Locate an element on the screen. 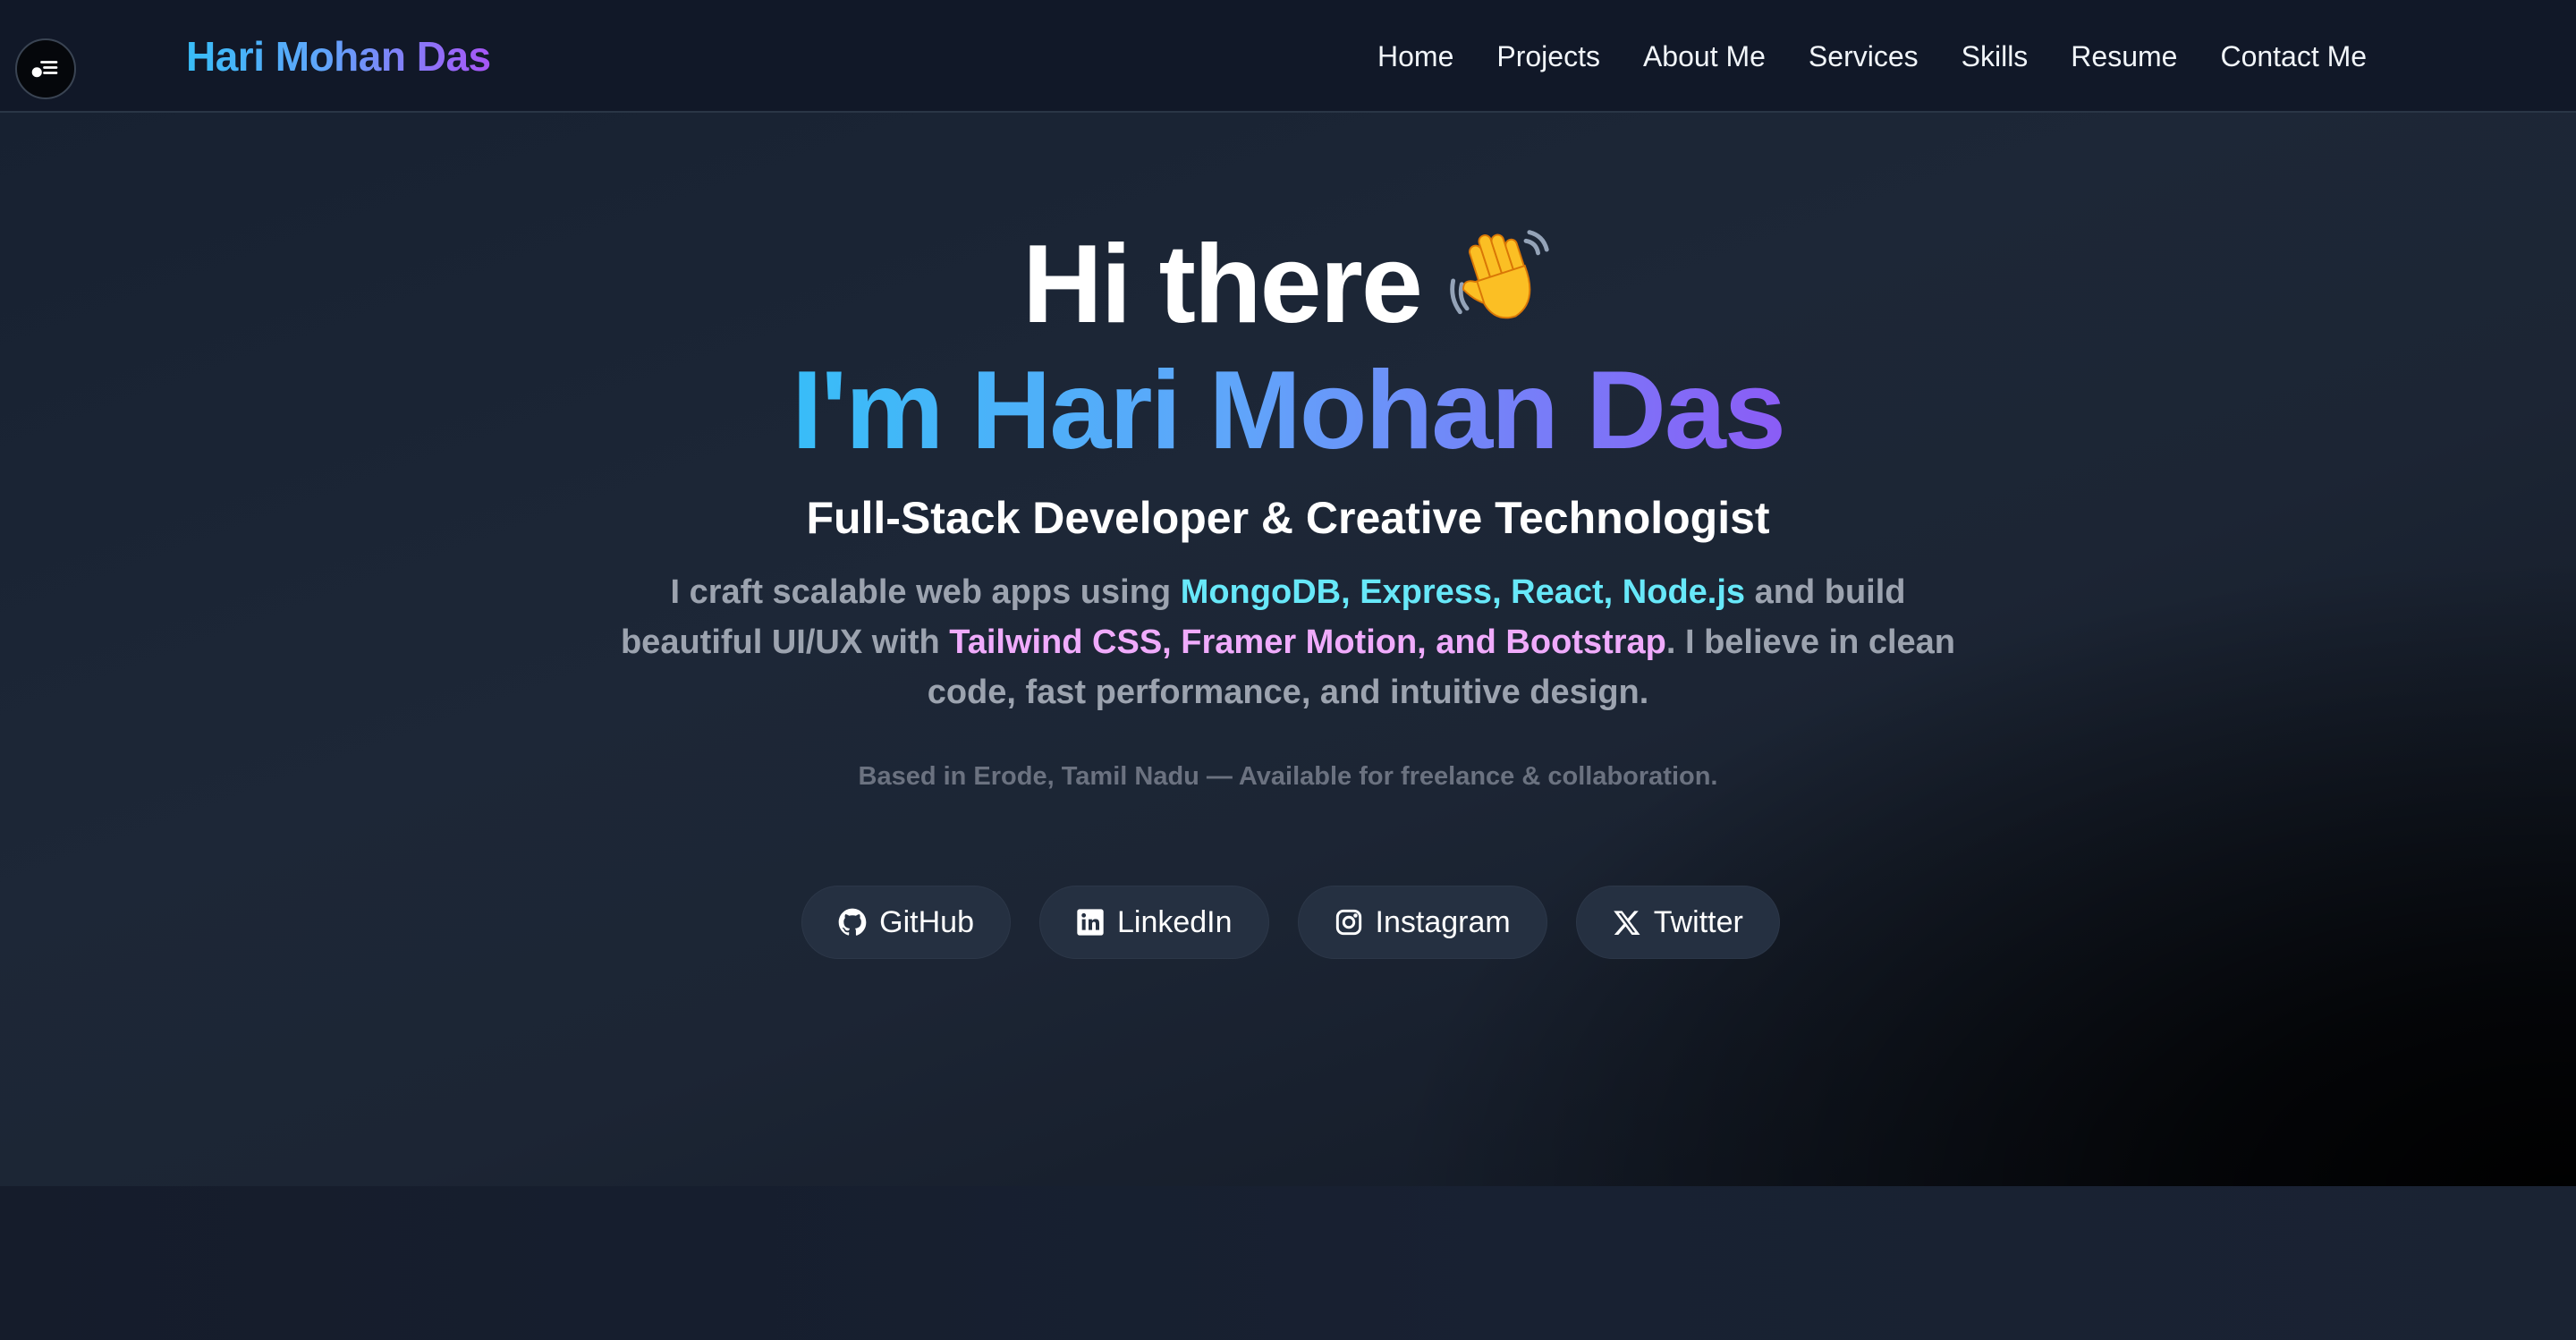 The image size is (2576, 1340). social-links: GitHub LinkedIn Instagram Twitter is located at coordinates (1288, 922).